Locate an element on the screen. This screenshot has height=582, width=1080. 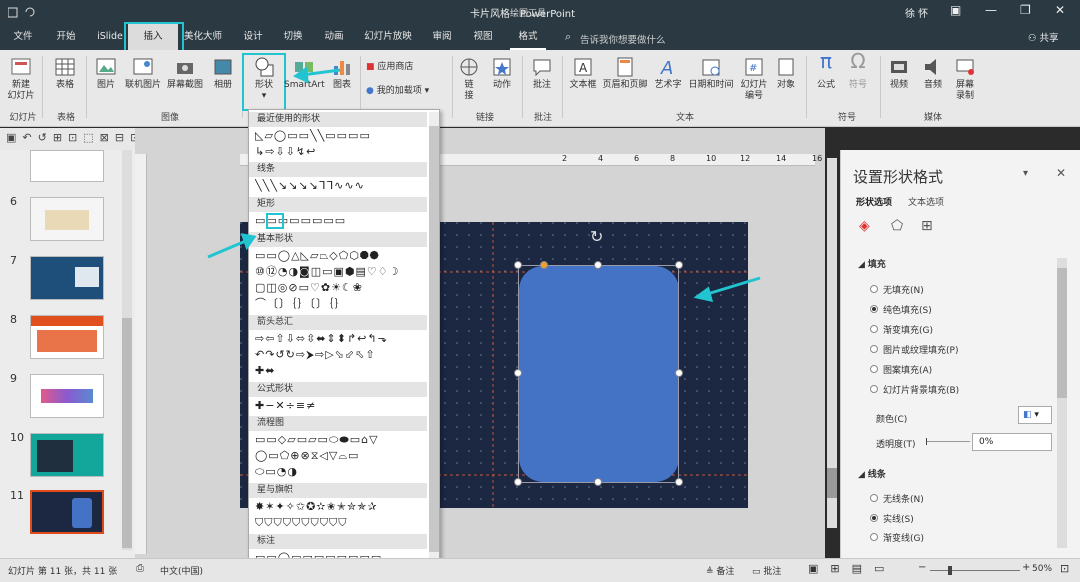
thumbnail-scrollbar is located at coordinates (127, 350).